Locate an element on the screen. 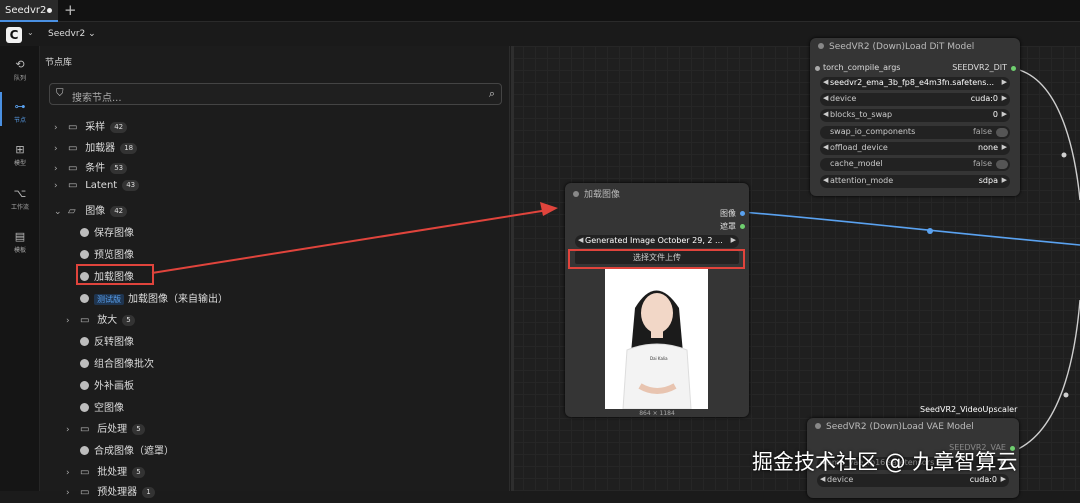 The image size is (1080, 503). output-mask-label: 遮罩 is located at coordinates (728, 226).